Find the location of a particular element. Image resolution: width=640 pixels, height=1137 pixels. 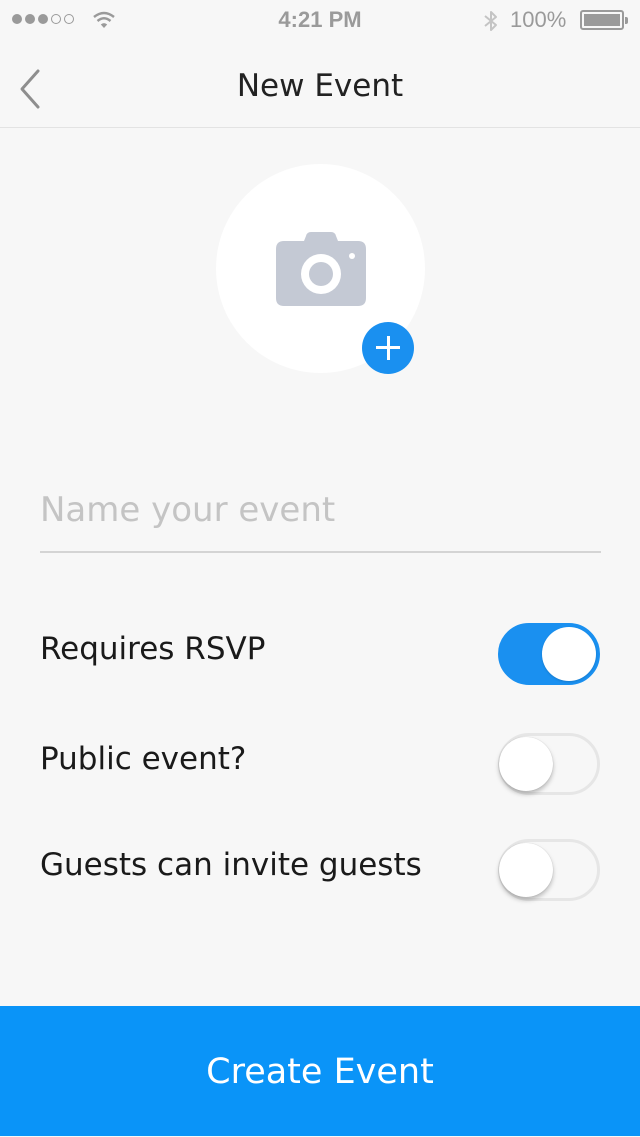

requires-rsvp-toggle is located at coordinates (549, 654).